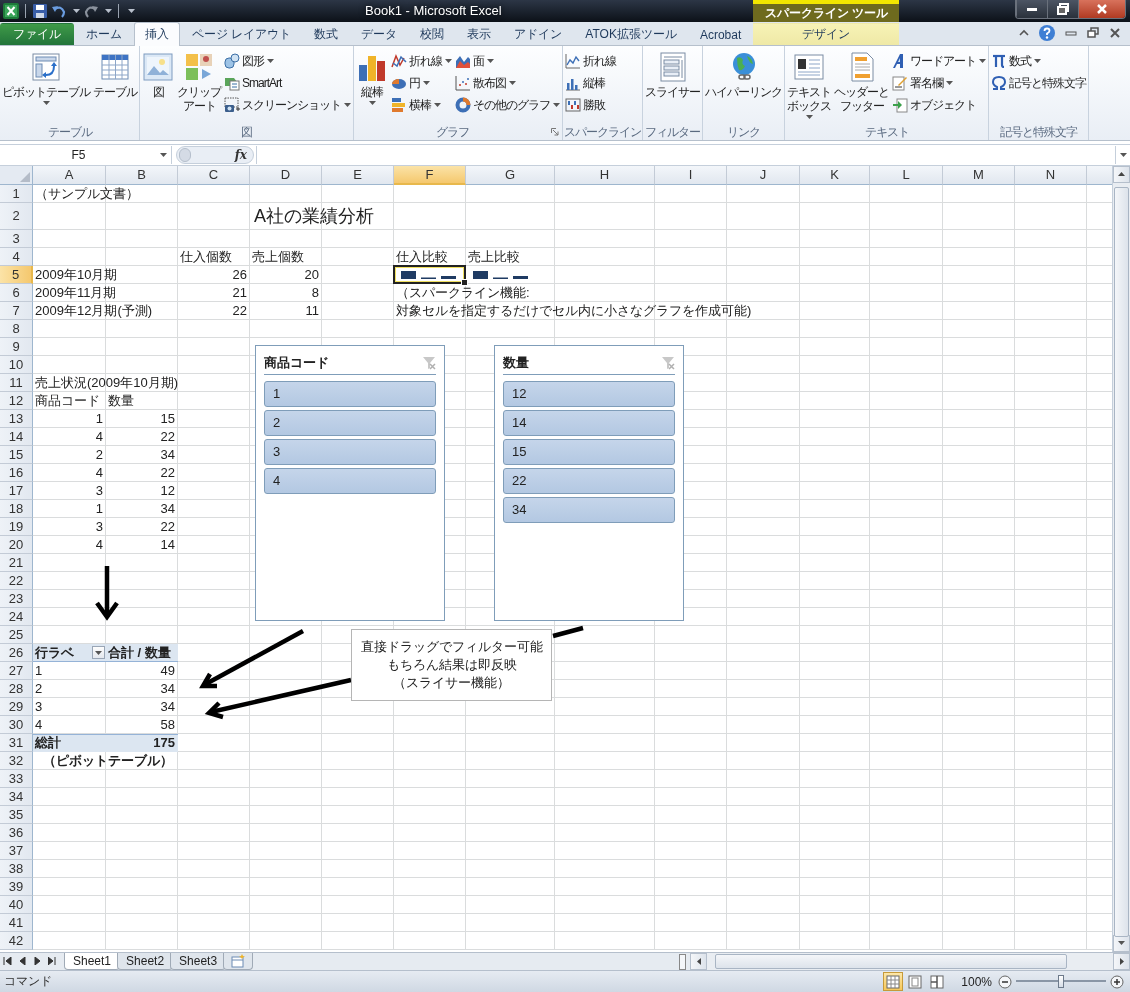  I want to click on ribbon-button: 数式, so click(1038, 61).